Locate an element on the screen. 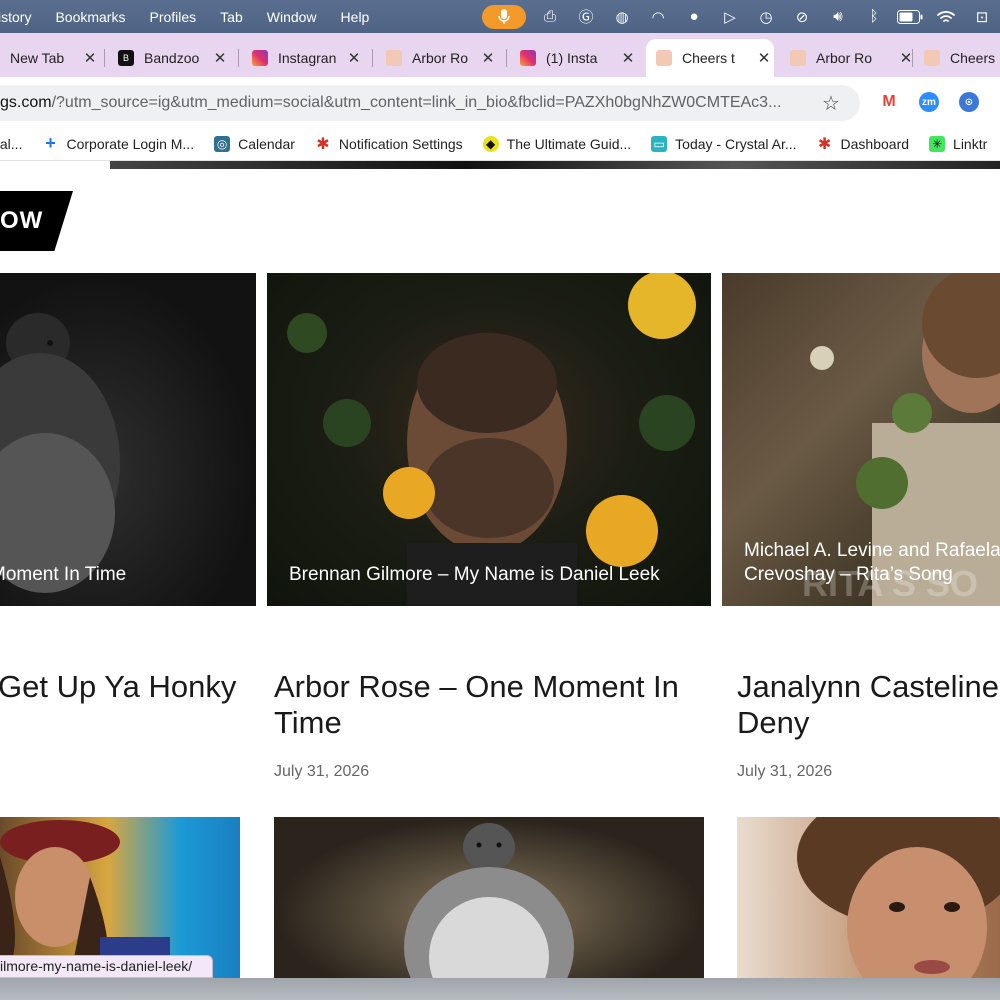  menu-help: Help is located at coordinates (355, 17).